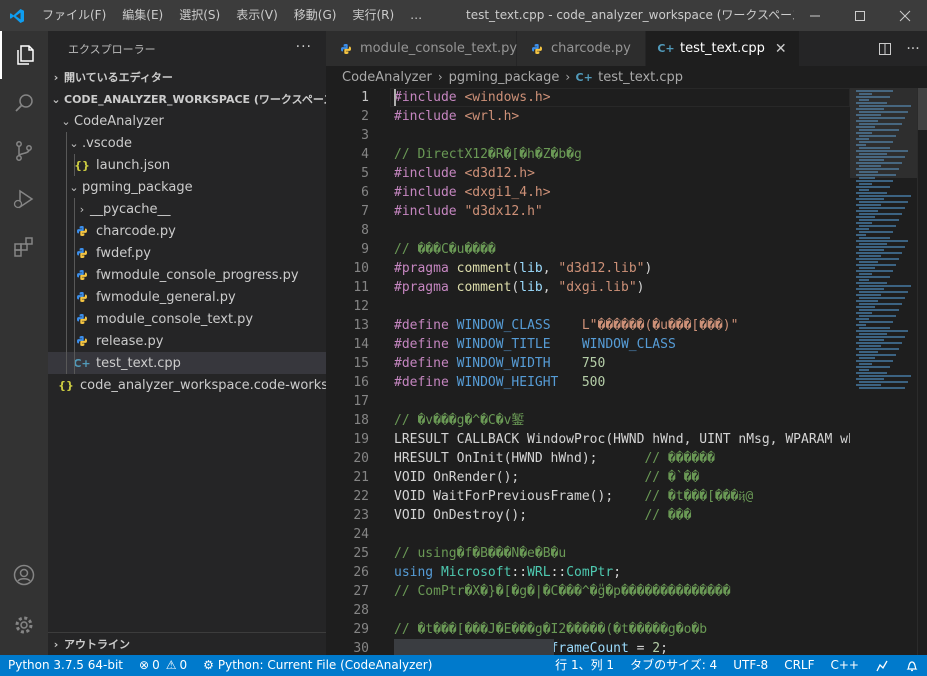  What do you see at coordinates (425, 268) in the screenshot?
I see `code-token: #pragma` at bounding box center [425, 268].